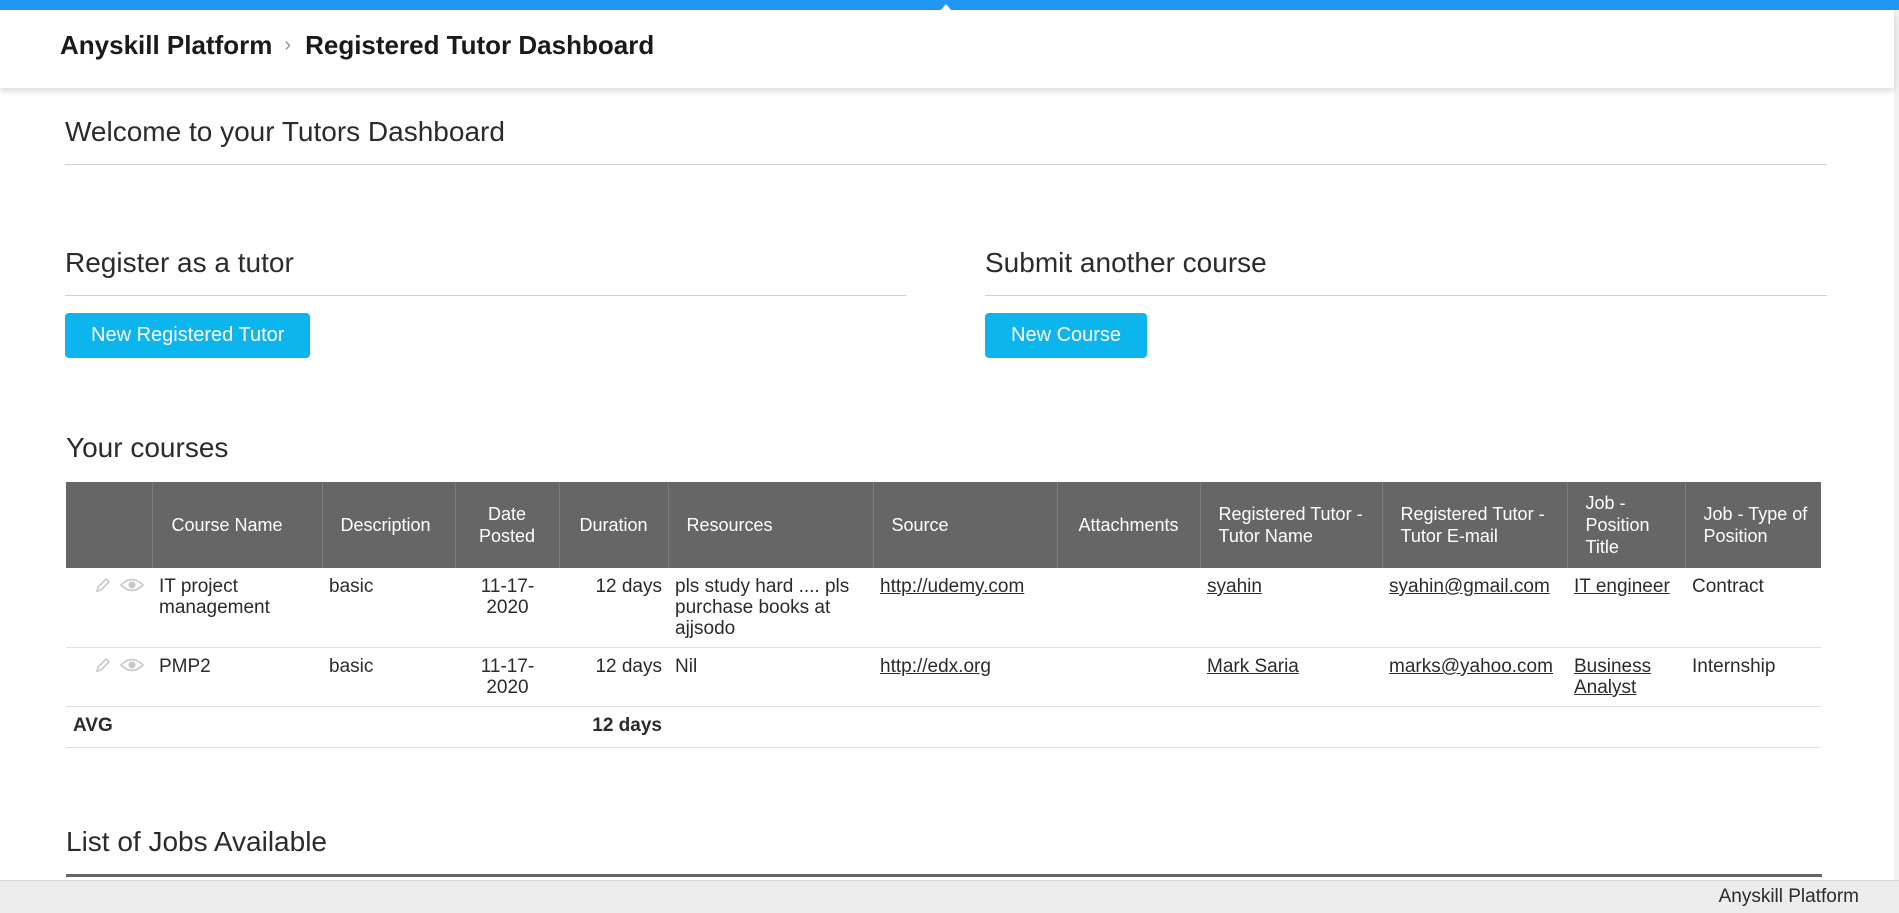 Image resolution: width=1899 pixels, height=913 pixels. I want to click on position-title-cell: Business Analyst, so click(1626, 677).